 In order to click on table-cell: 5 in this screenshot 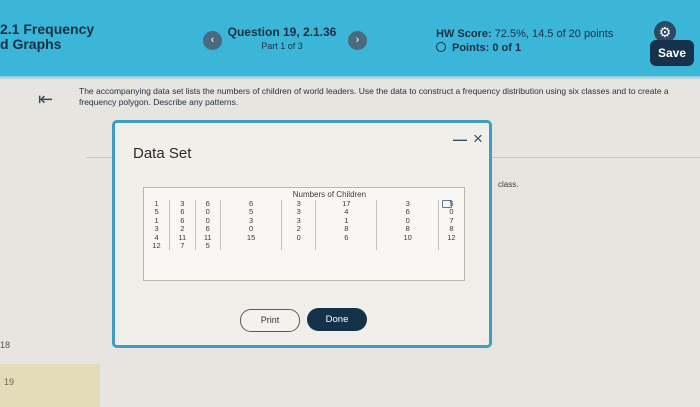, I will do `click(207, 246)`.